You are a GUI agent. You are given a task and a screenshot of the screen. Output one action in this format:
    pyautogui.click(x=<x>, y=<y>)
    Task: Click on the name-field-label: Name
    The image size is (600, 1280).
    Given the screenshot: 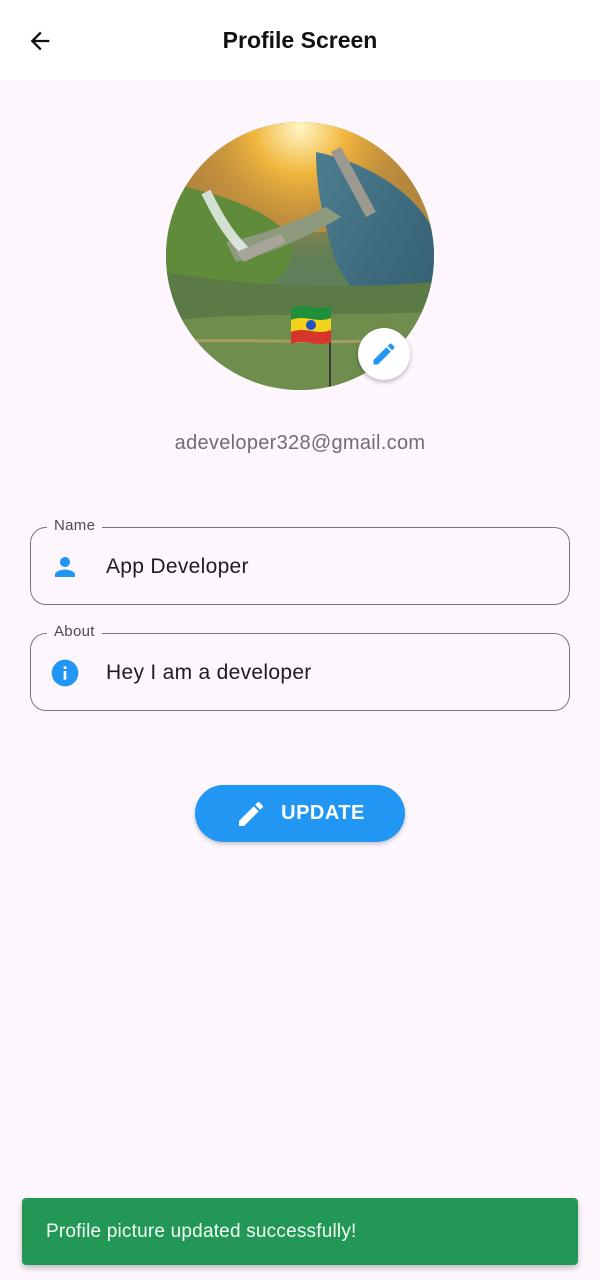 What is the action you would take?
    pyautogui.click(x=75, y=525)
    